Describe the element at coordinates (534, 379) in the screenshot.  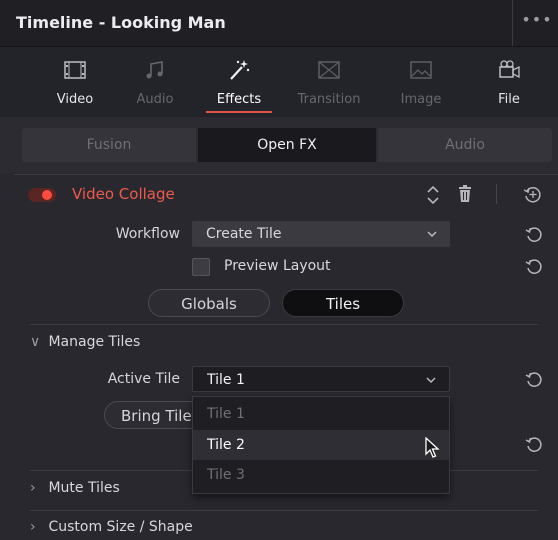
I see `reset-active-tile-icon` at that location.